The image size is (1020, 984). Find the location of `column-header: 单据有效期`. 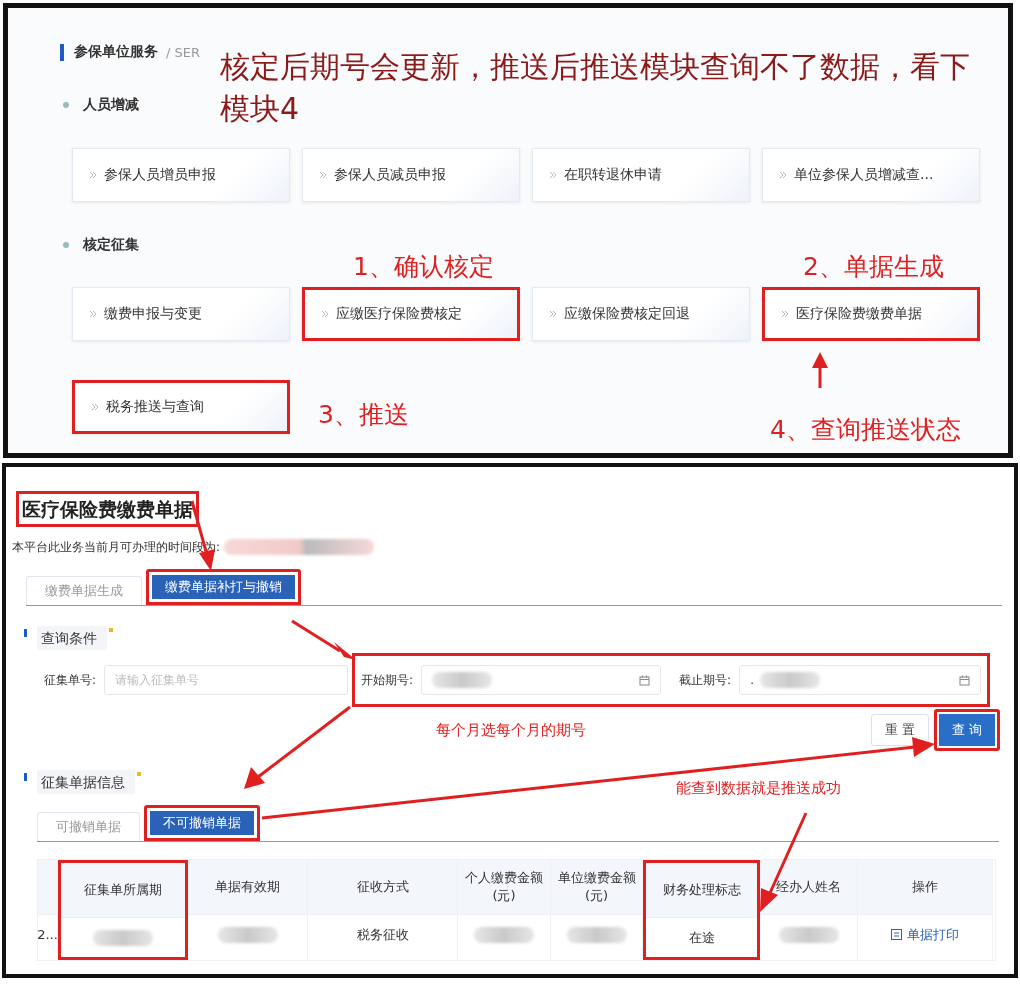

column-header: 单据有效期 is located at coordinates (247, 887).